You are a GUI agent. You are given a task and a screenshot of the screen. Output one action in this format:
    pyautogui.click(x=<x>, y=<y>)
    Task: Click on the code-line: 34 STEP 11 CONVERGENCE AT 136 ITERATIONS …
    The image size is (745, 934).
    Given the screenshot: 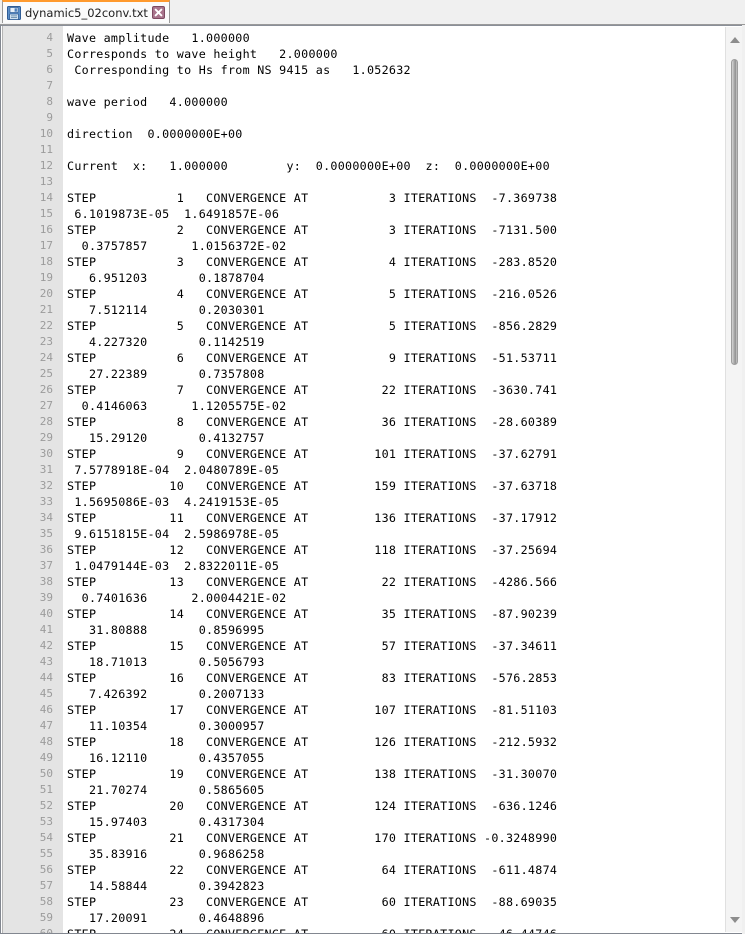 What is the action you would take?
    pyautogui.click(x=362, y=518)
    